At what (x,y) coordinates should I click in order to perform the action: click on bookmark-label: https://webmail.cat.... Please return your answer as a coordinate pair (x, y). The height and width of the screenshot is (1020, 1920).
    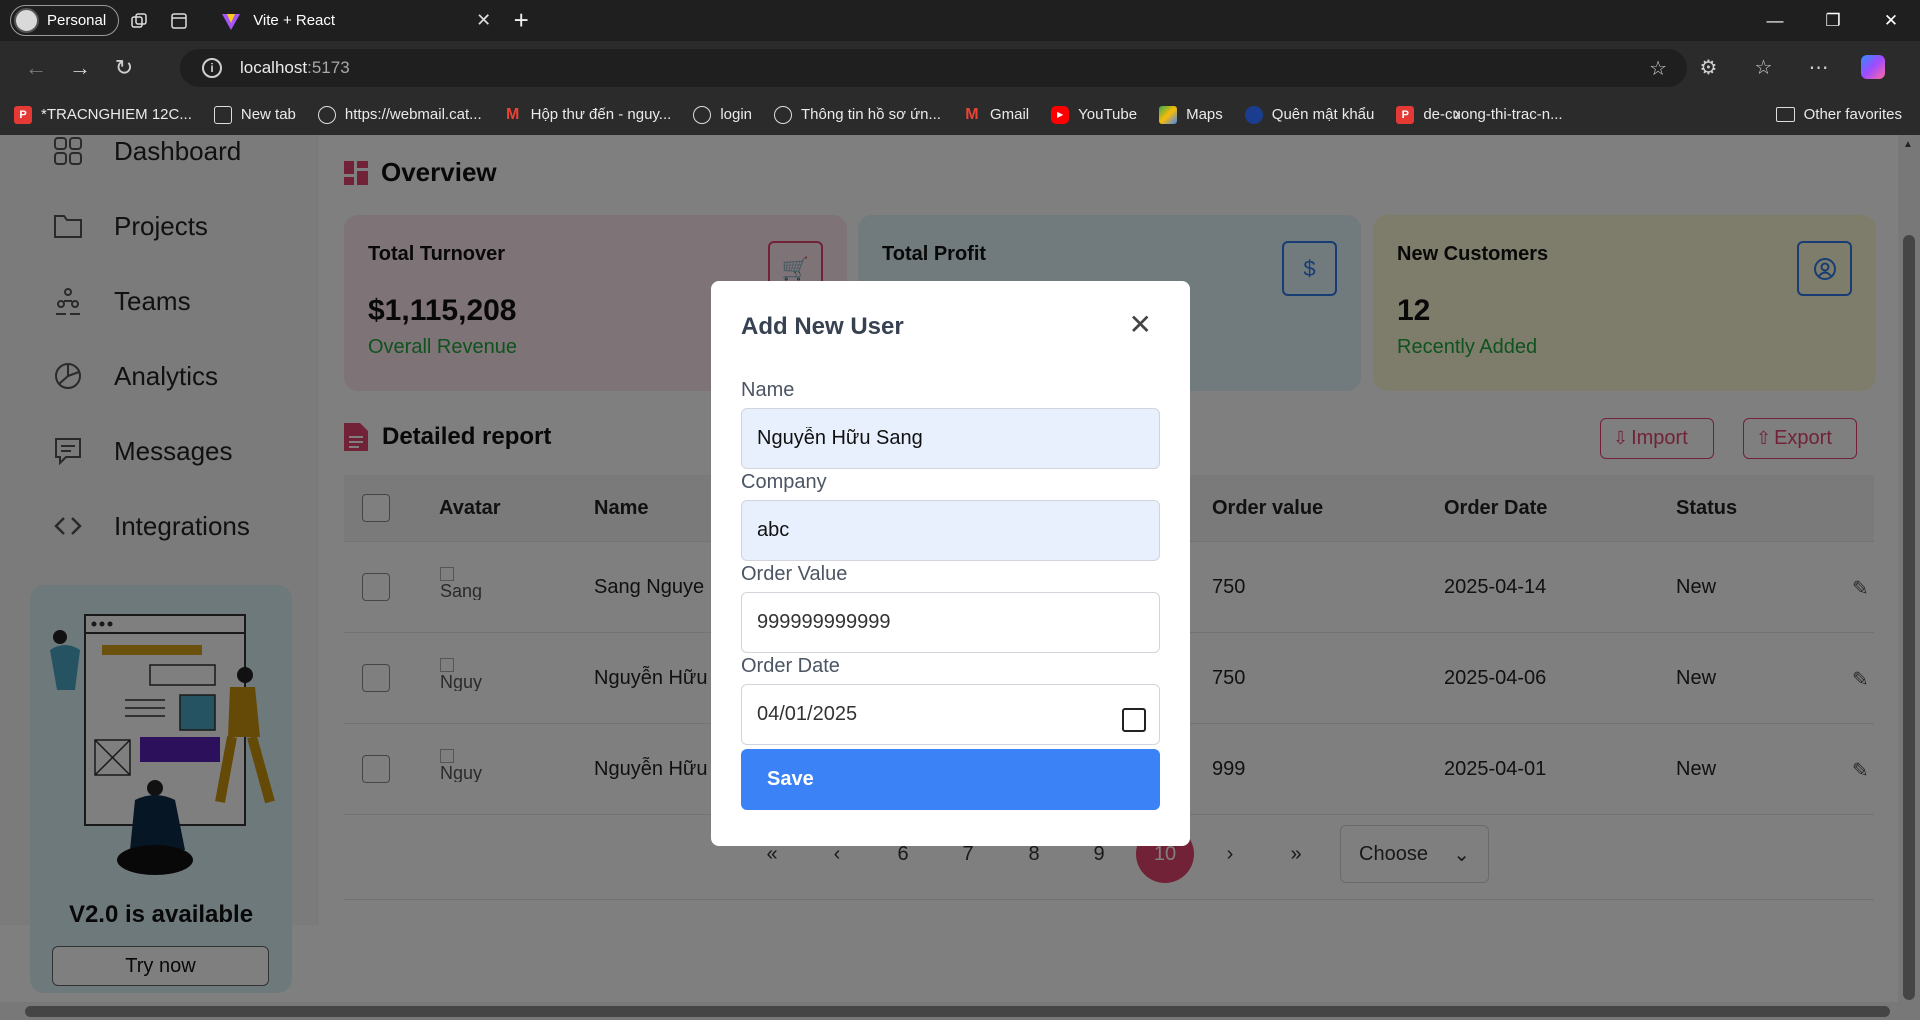
    Looking at the image, I should click on (413, 114).